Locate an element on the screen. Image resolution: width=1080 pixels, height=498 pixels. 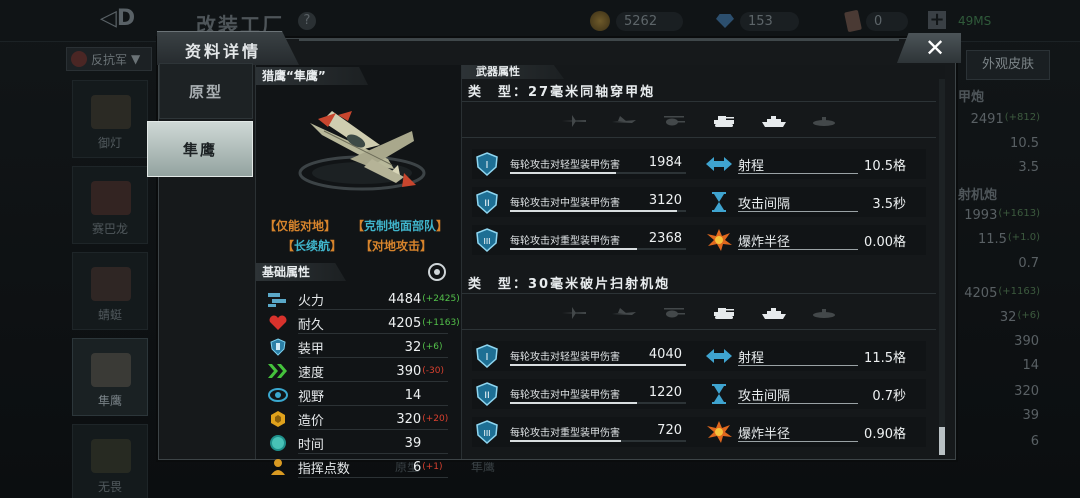
weapon-stat-row: I 每轮攻击对轻型装甲伤害 4040 射程 11.5格 is located at coordinates (699, 356).